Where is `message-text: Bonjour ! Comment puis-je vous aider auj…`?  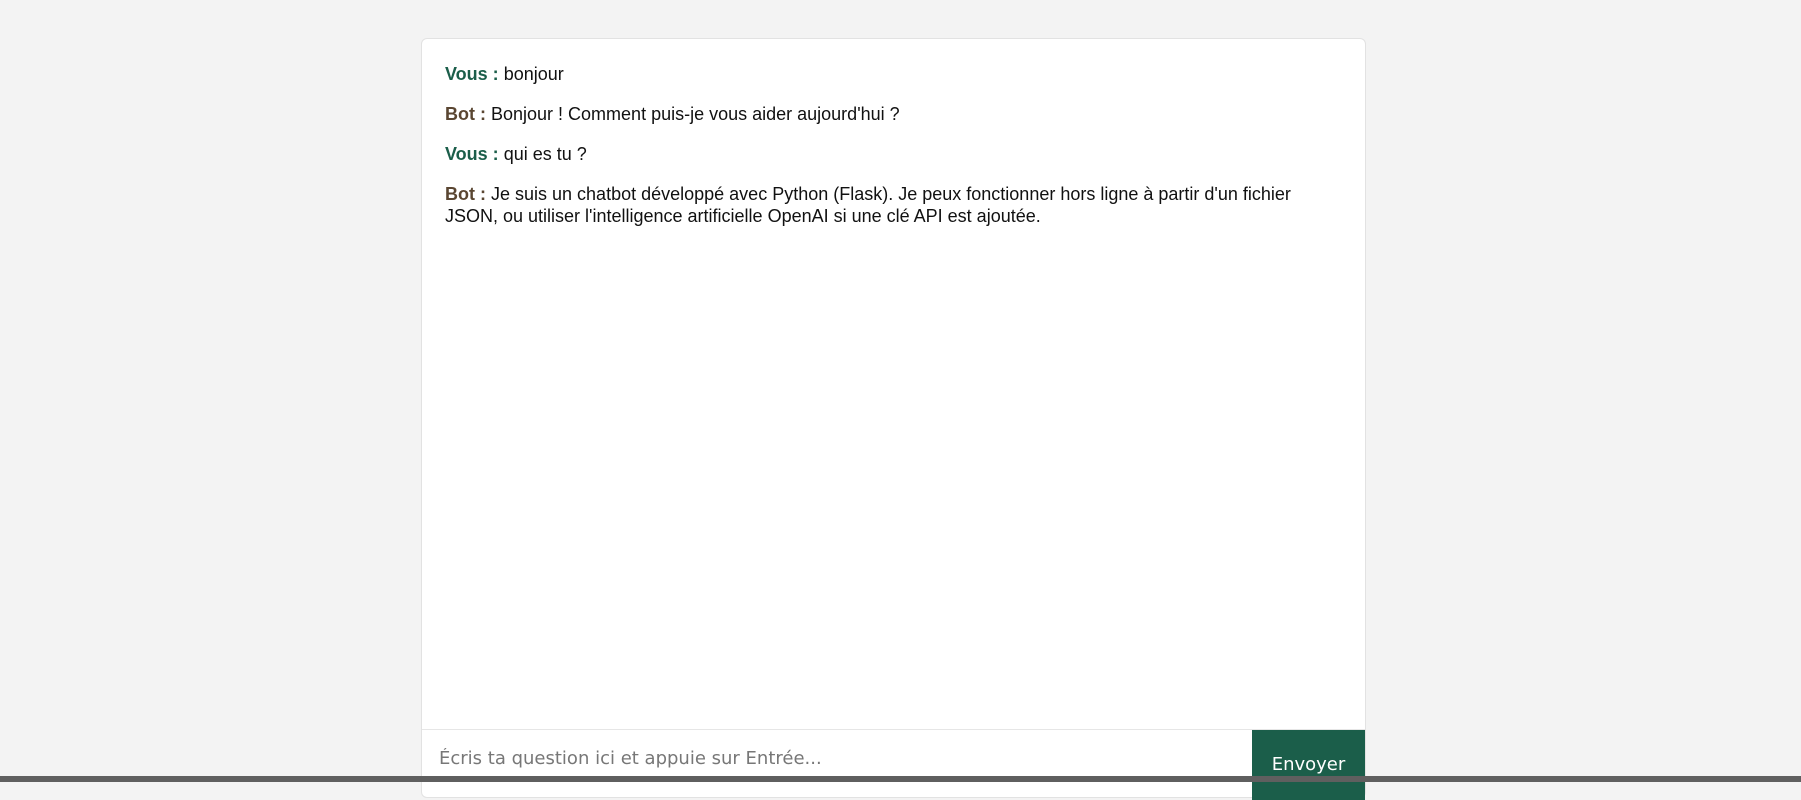 message-text: Bonjour ! Comment puis-je vous aider auj… is located at coordinates (695, 114).